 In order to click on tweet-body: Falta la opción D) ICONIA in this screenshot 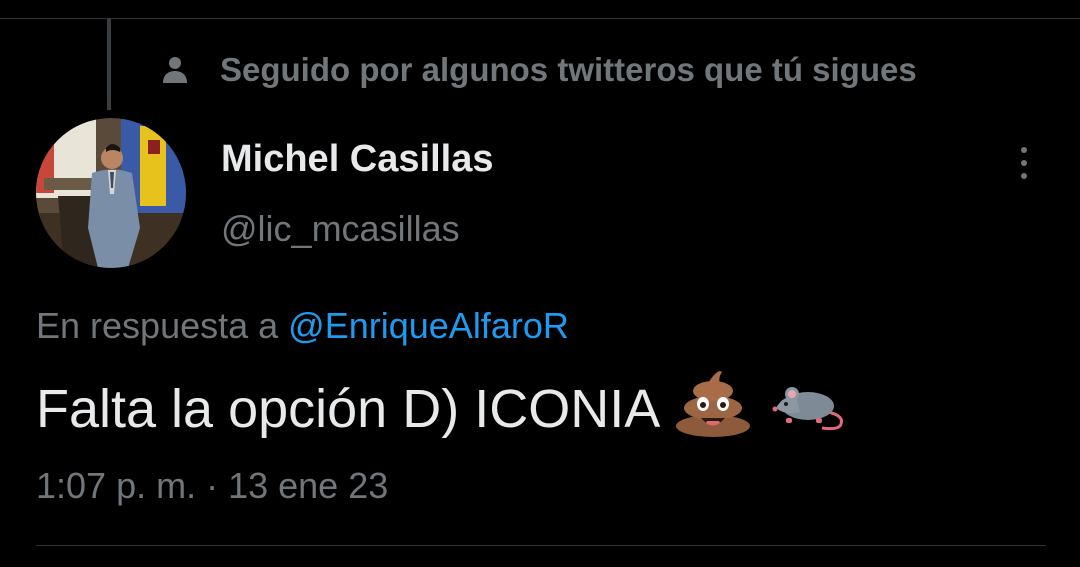, I will do `click(441, 408)`.